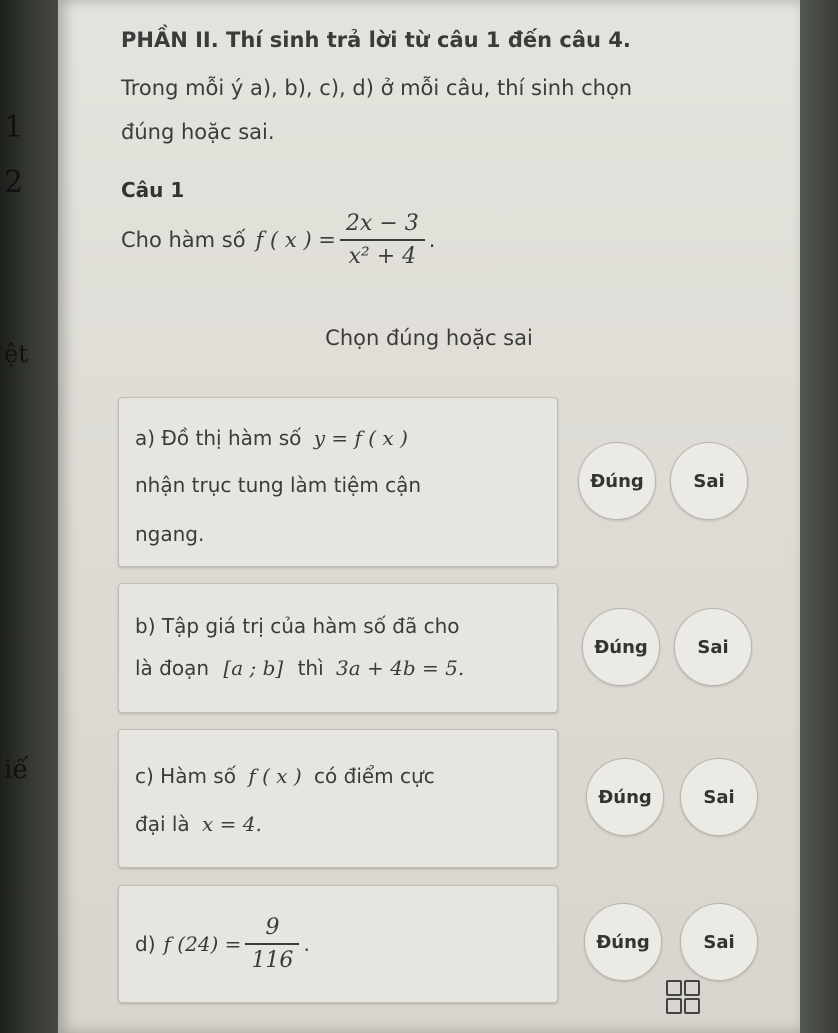 This screenshot has height=1033, width=838. I want to click on statement-d-prefix: d), so click(145, 944).